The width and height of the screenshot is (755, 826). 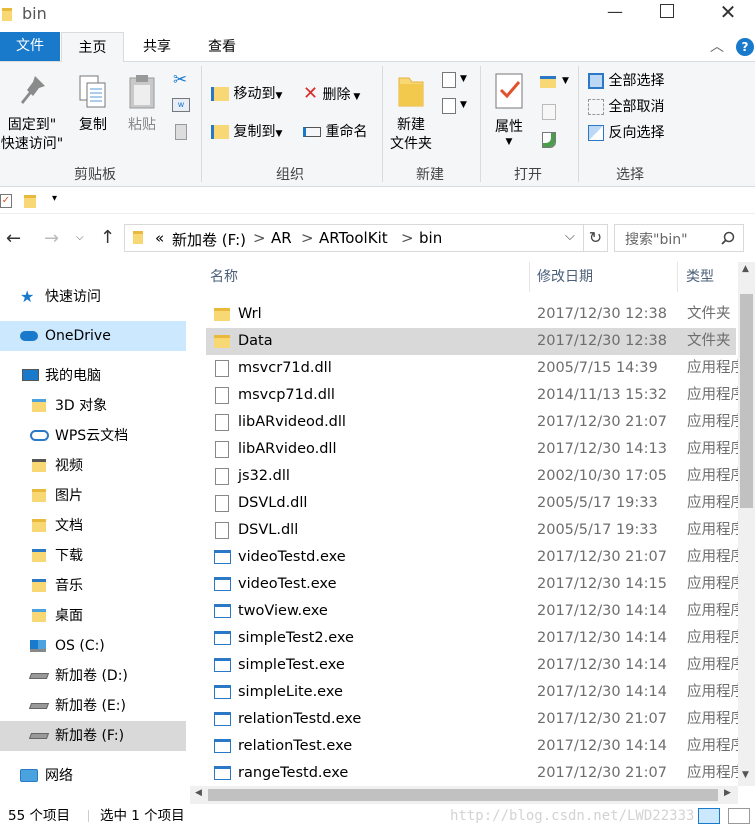 I want to click on back-button: ←, so click(x=13, y=238).